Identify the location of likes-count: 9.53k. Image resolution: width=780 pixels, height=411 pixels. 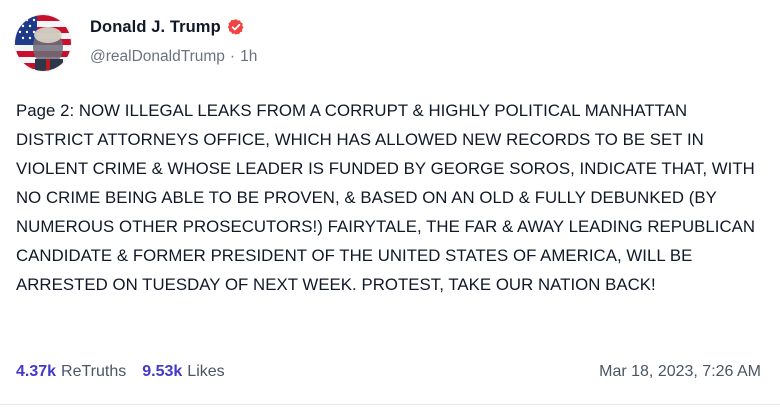
(162, 371).